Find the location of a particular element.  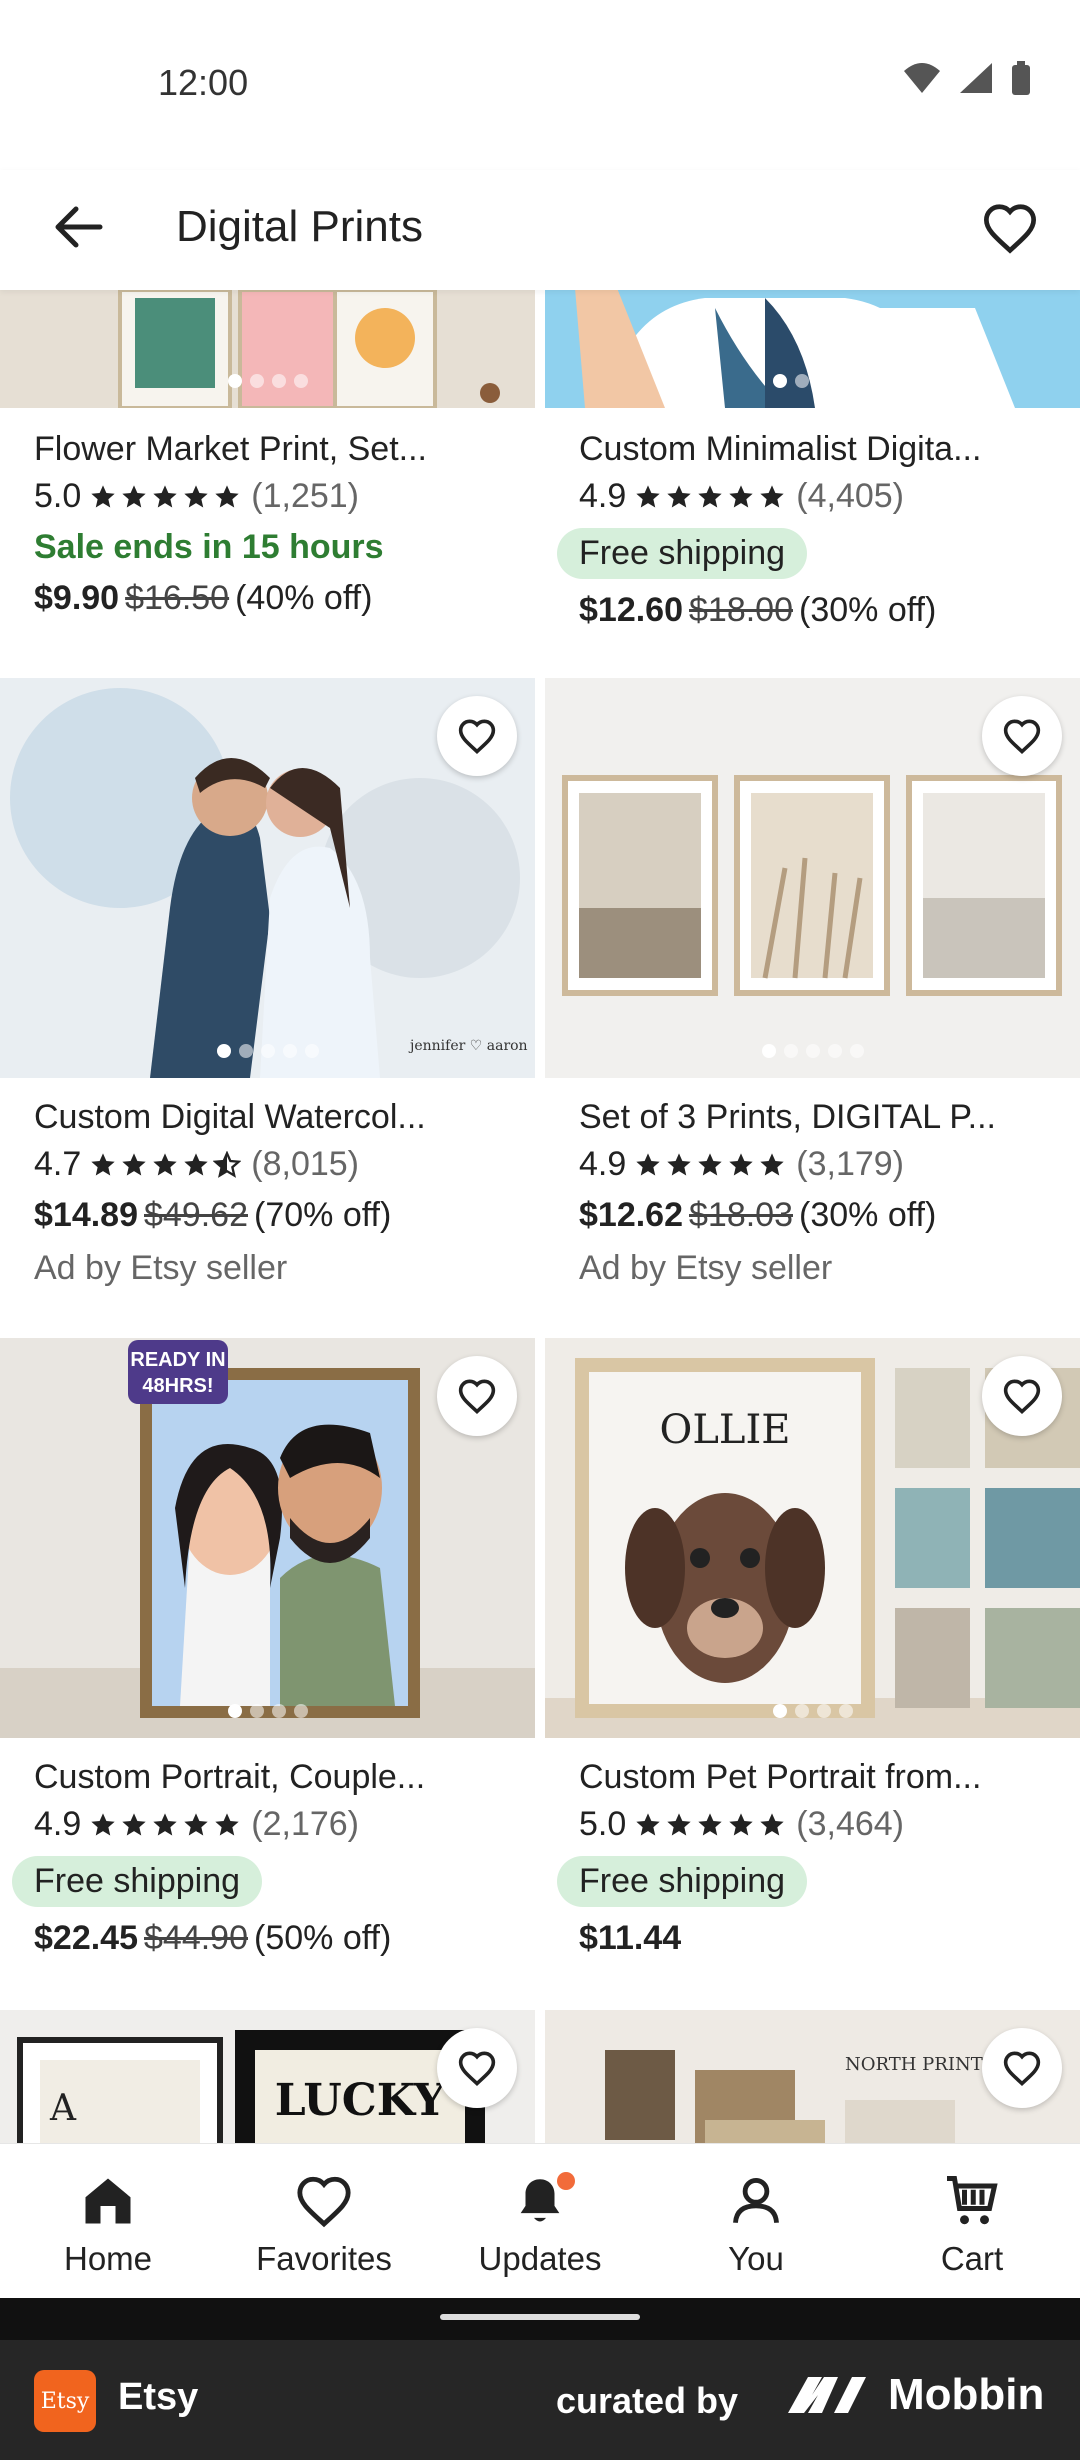

arrow-left-icon is located at coordinates (79, 227).